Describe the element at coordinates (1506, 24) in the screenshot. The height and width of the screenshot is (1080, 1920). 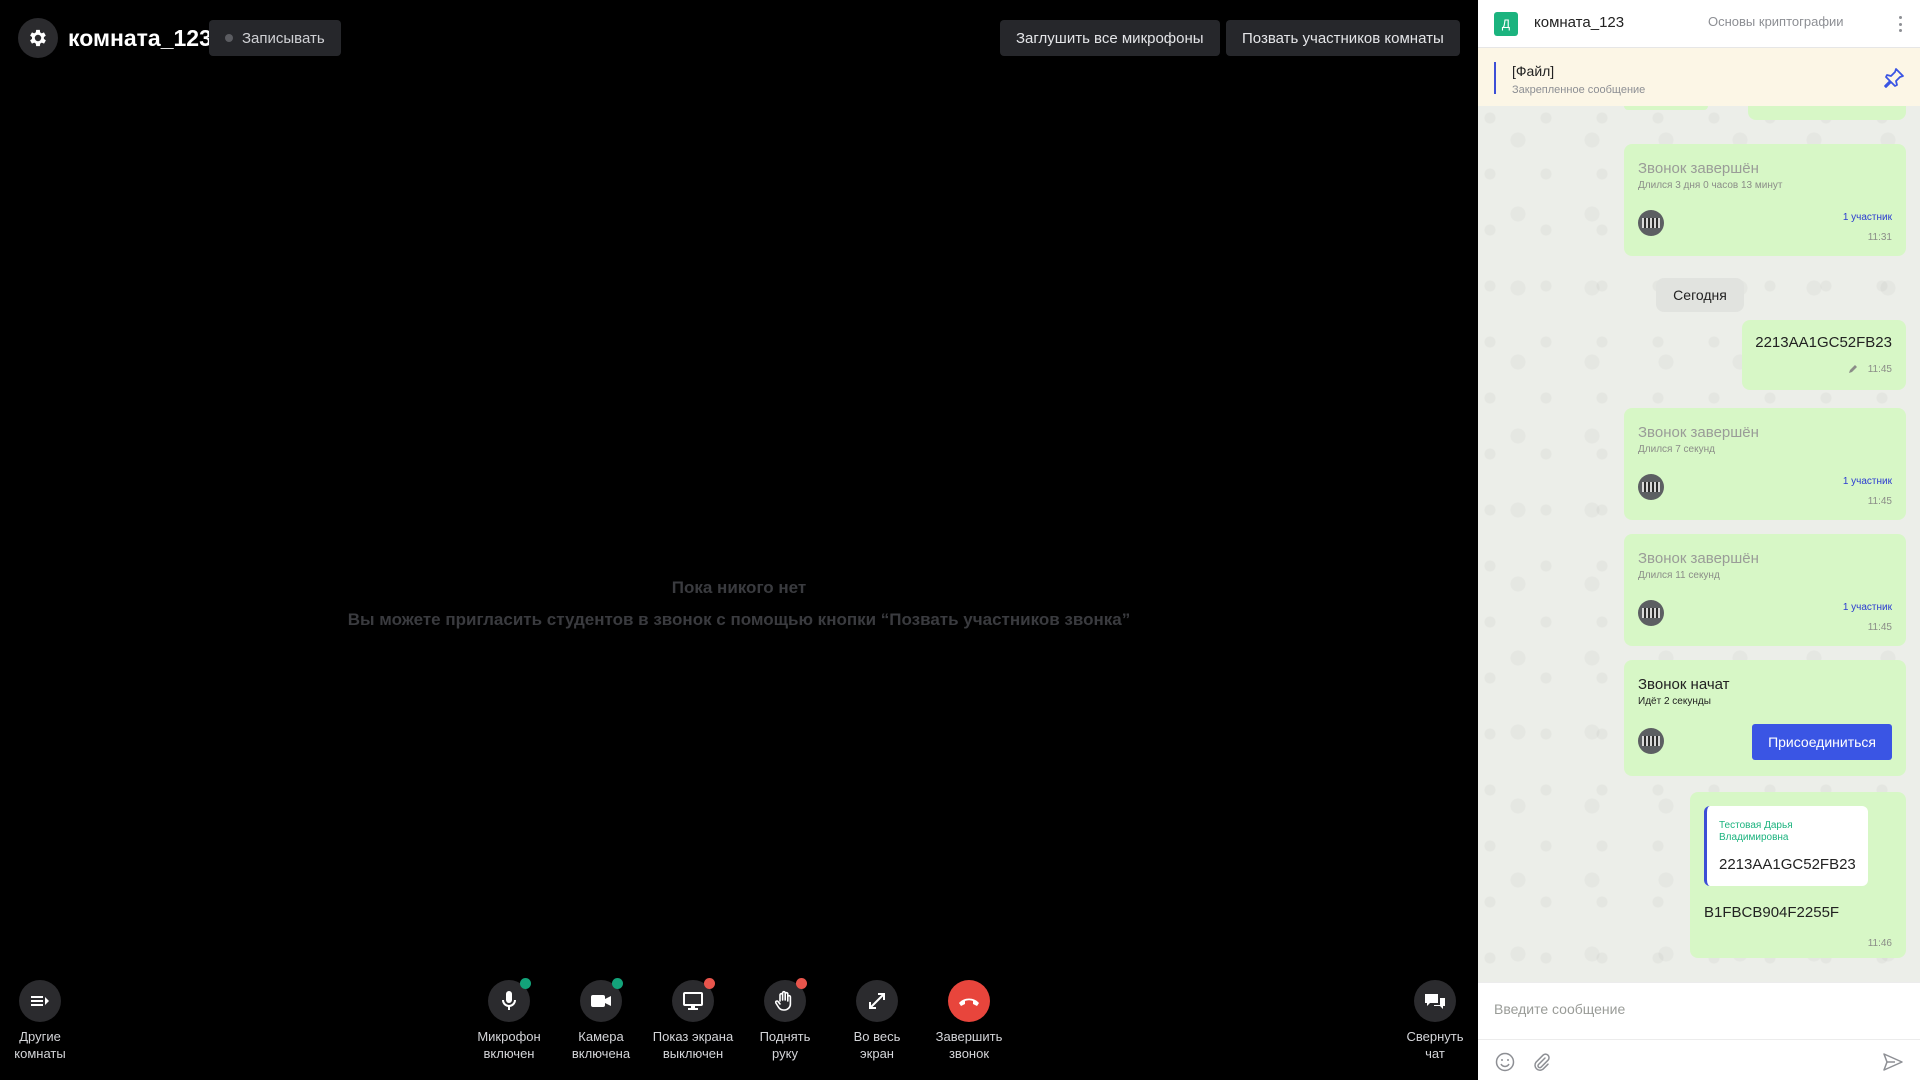
I see `chat-avatar: Д` at that location.